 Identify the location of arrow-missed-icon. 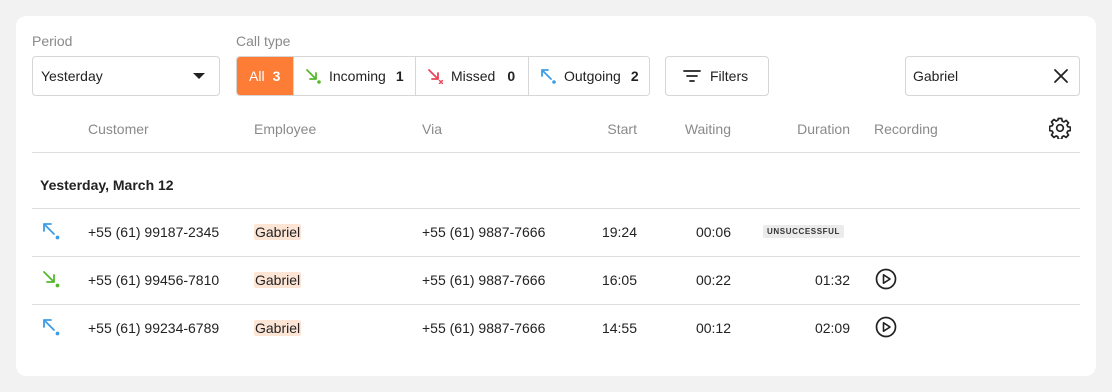
(435, 76).